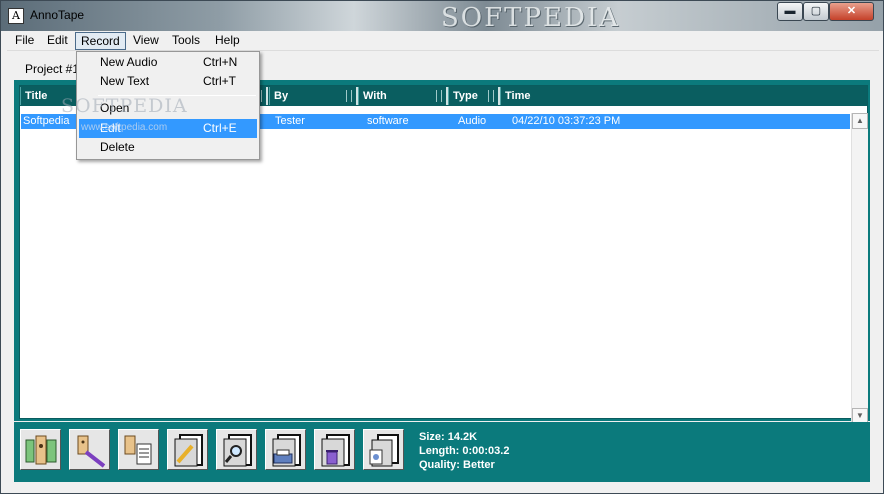 This screenshot has width=884, height=494. What do you see at coordinates (790, 11) in the screenshot?
I see `minimize-button: ▬` at bounding box center [790, 11].